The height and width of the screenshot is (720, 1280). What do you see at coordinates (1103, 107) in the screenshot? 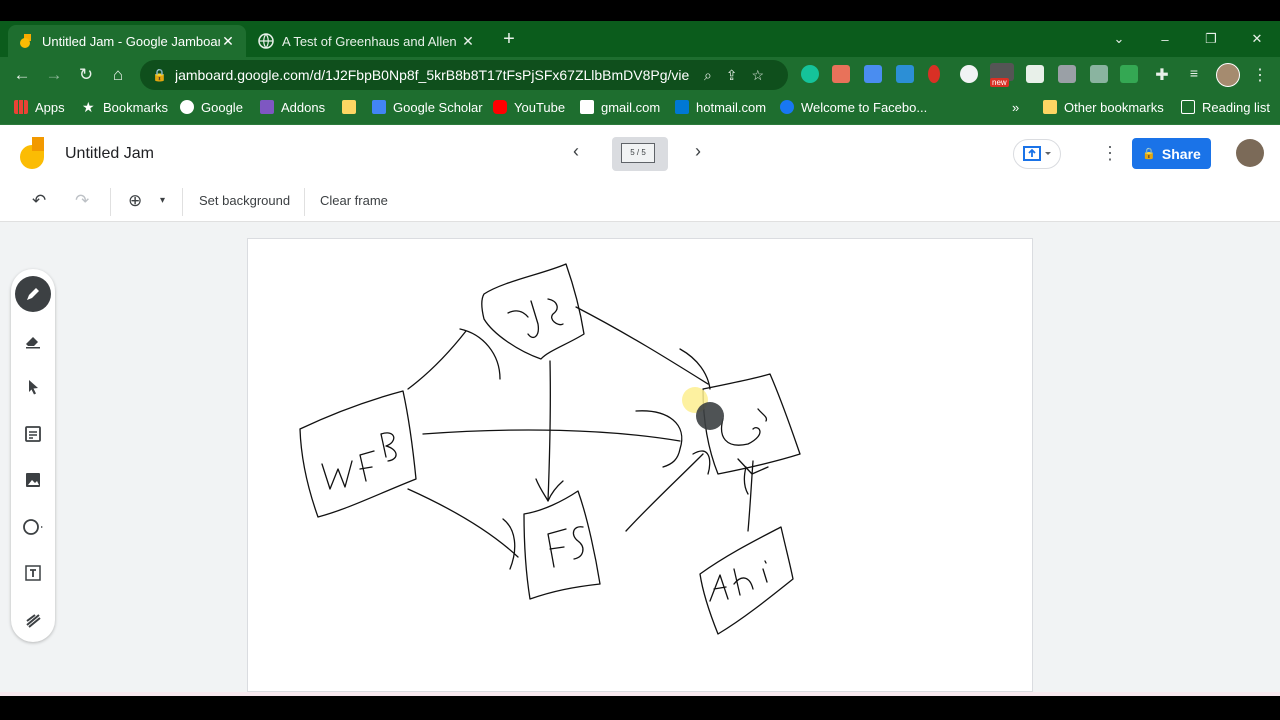
I see `bookmark-other: Other bookmarks` at bounding box center [1103, 107].